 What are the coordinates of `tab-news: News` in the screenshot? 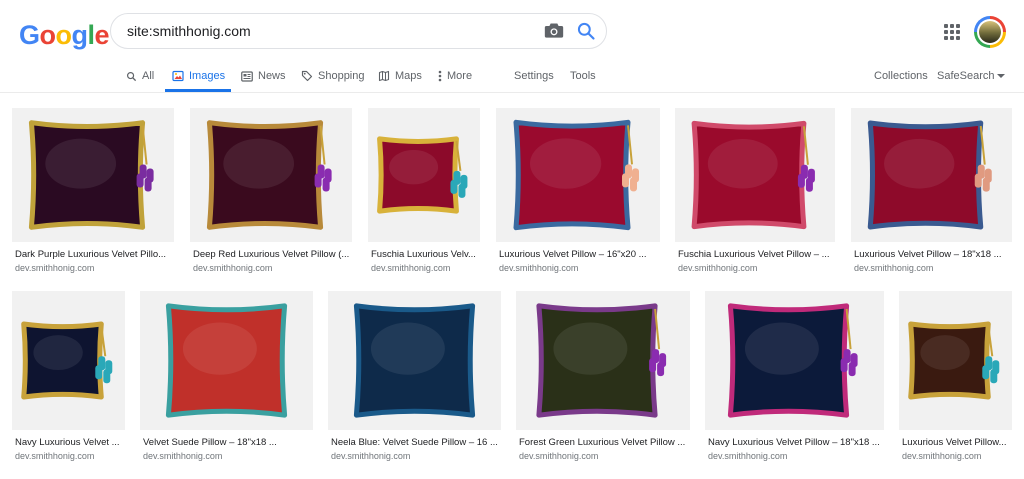 It's located at (263, 76).